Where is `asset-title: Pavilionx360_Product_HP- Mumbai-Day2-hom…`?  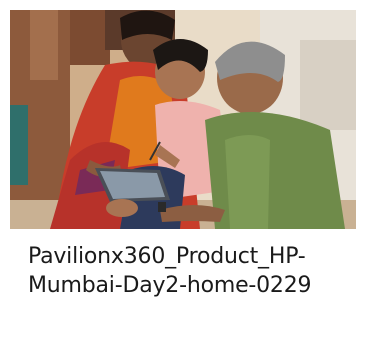
asset-title: Pavilionx360_Product_HP- Mumbai-Day2-hom… is located at coordinates (188, 271).